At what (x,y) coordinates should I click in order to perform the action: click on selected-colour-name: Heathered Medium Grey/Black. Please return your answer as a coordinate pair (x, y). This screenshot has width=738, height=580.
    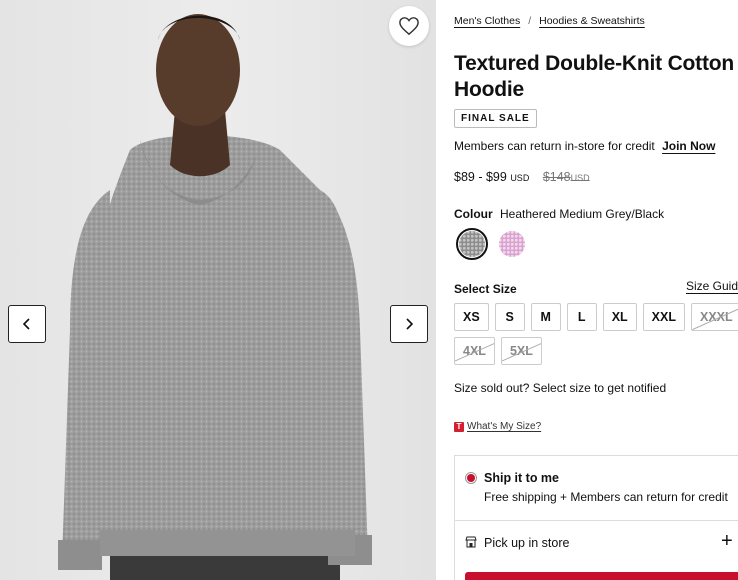
    Looking at the image, I should click on (582, 214).